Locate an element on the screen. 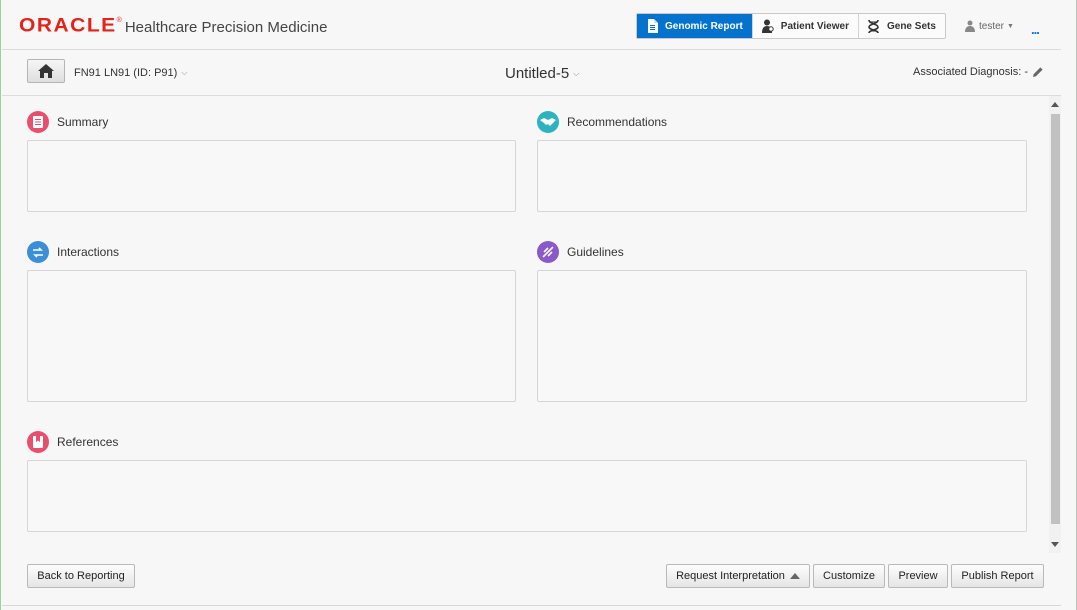 The height and width of the screenshot is (610, 1077). request-interpretation-button: Request Interpretation is located at coordinates (738, 576).